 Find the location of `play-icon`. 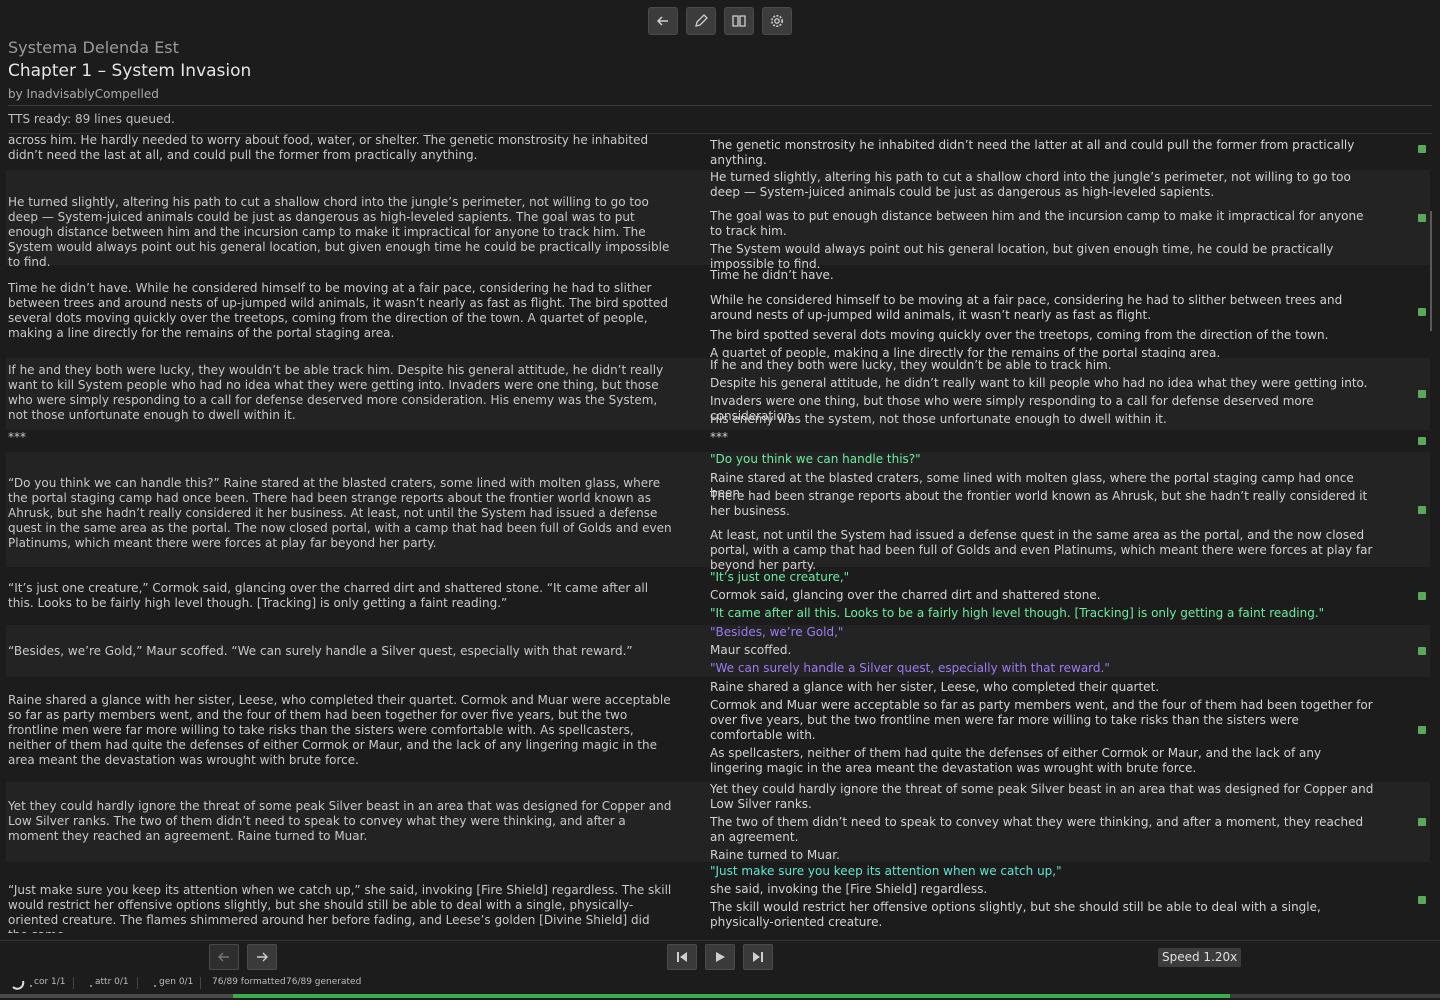

play-icon is located at coordinates (720, 957).